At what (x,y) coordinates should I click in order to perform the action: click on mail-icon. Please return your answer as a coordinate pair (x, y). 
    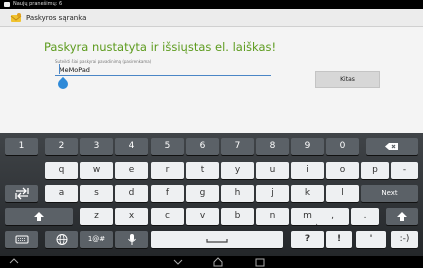
    Looking at the image, I should click on (7, 4).